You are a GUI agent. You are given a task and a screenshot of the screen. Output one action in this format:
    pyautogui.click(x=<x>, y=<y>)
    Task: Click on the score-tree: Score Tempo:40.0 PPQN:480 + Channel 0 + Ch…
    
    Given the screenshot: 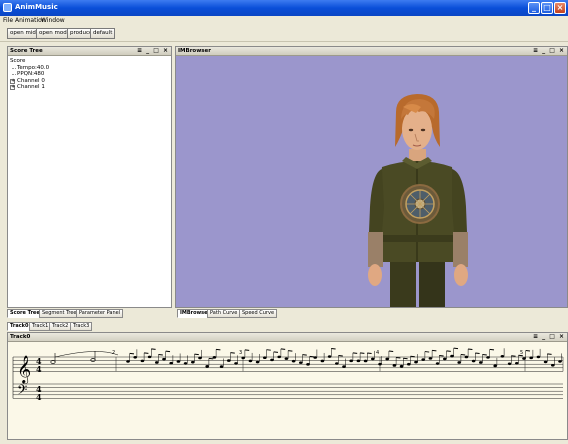 What is the action you would take?
    pyautogui.click(x=29, y=74)
    